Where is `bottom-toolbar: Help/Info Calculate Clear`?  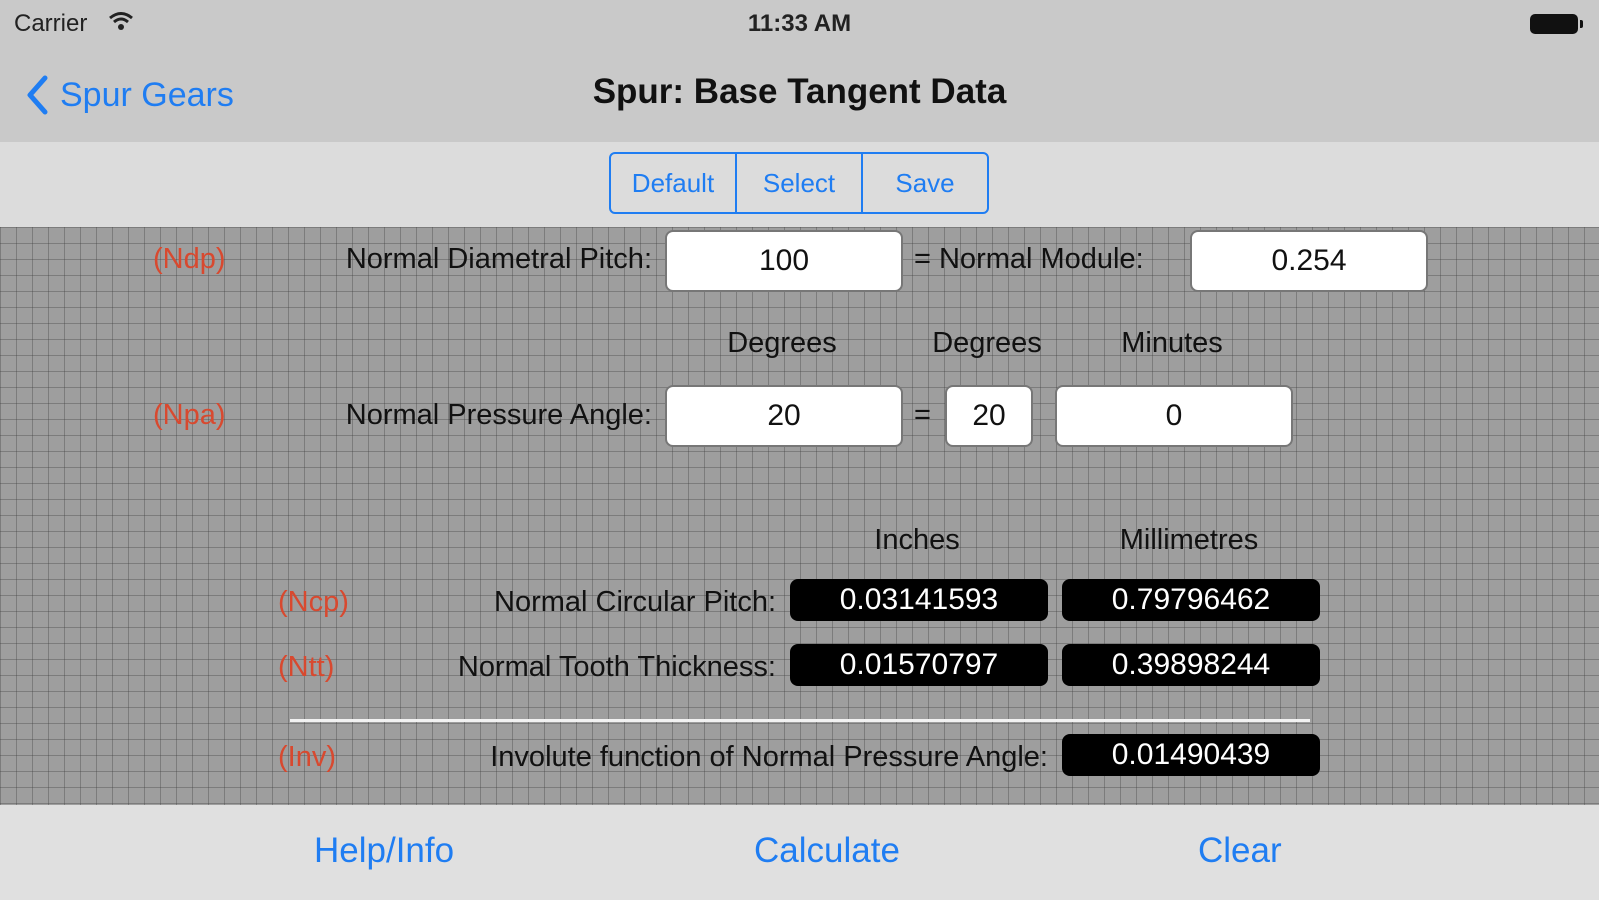
bottom-toolbar: Help/Info Calculate Clear is located at coordinates (799, 852).